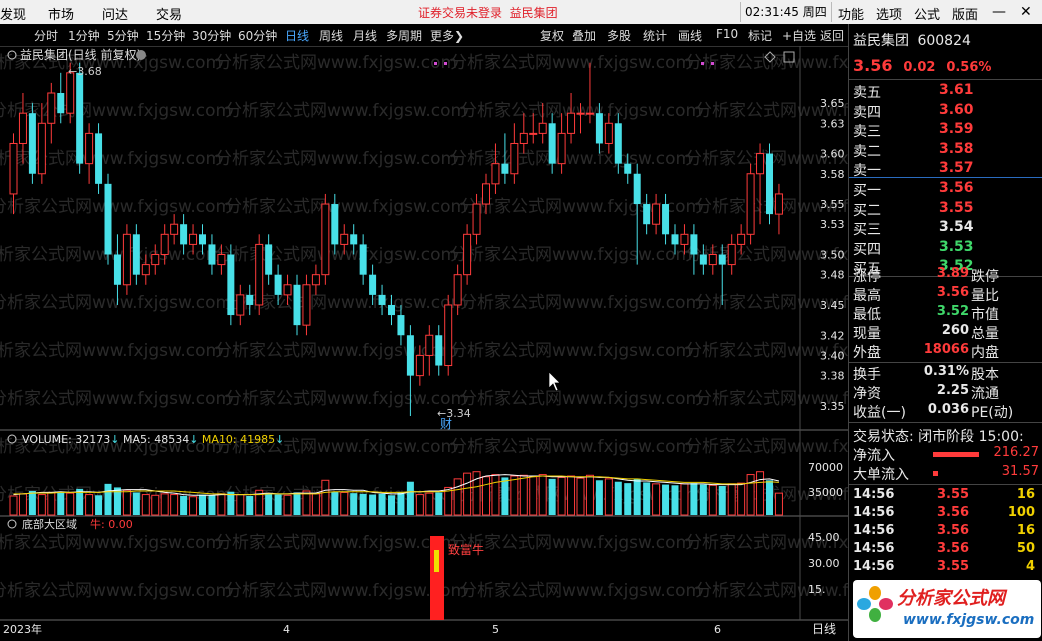  Describe the element at coordinates (584, 35) in the screenshot. I see `overlay-button: 叠加` at that location.